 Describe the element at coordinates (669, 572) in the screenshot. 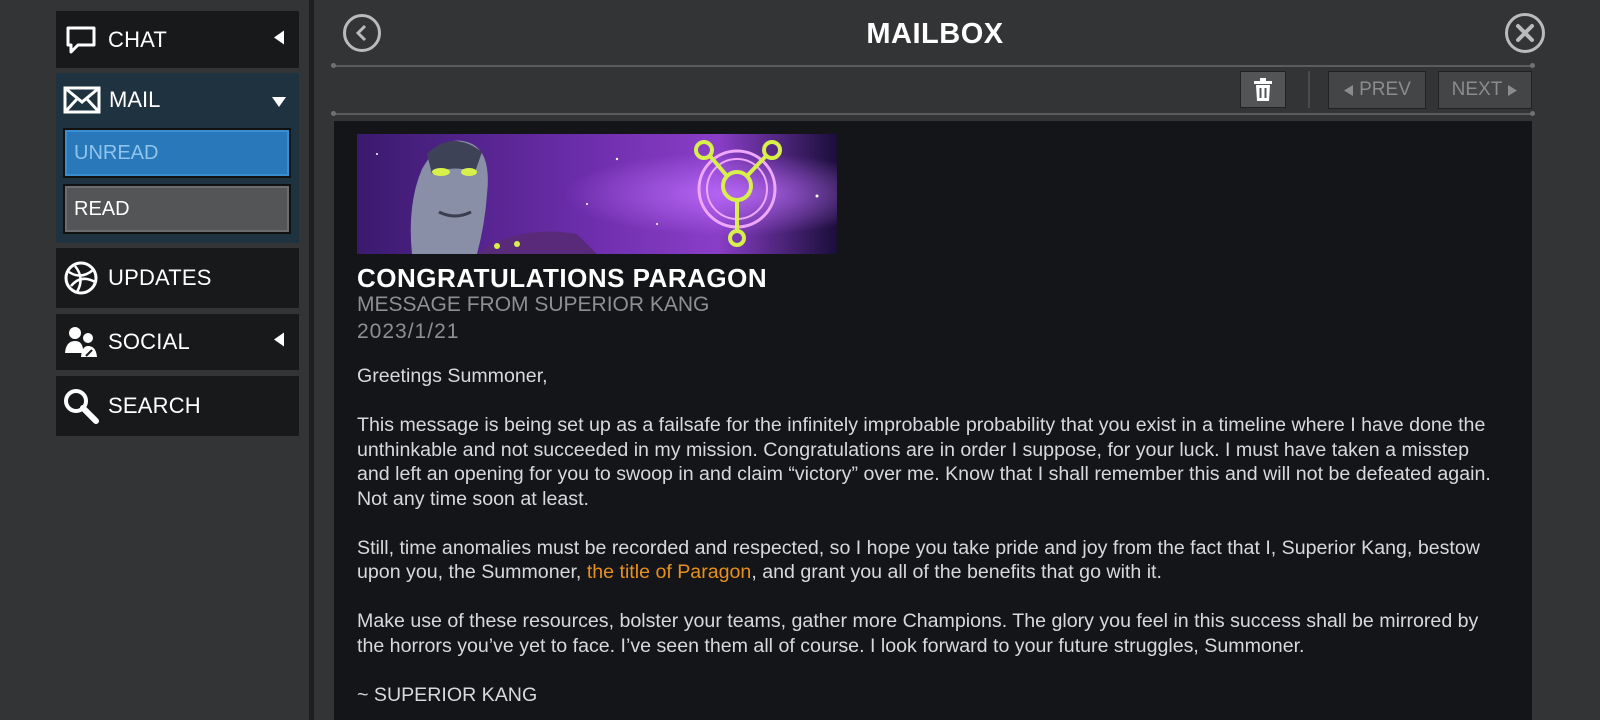

I see `paragon-title-link: the title of Paragon` at that location.